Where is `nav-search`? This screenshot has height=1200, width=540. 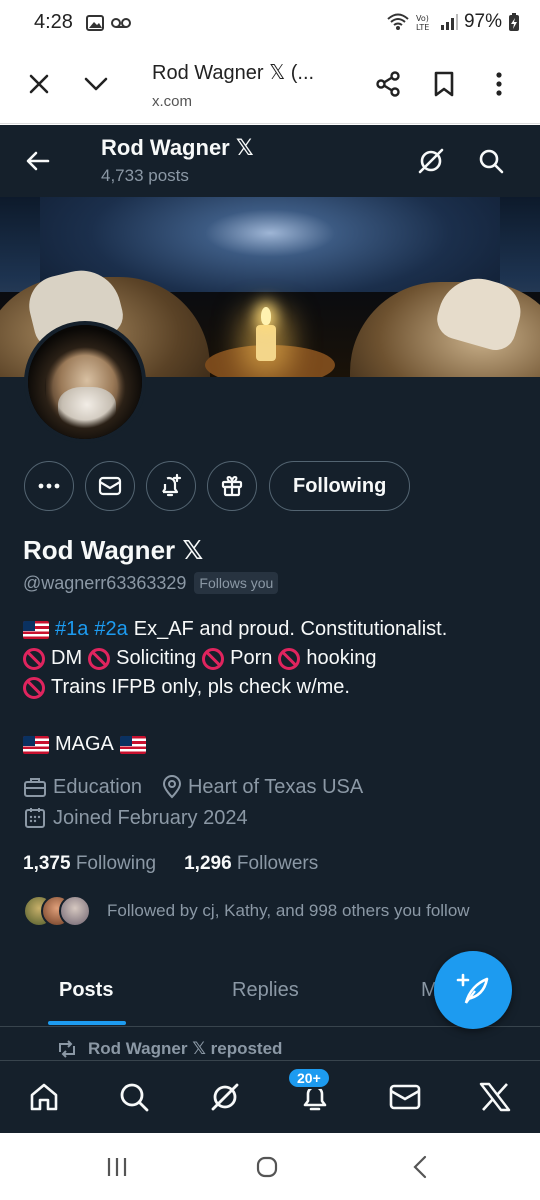 nav-search is located at coordinates (134, 1097).